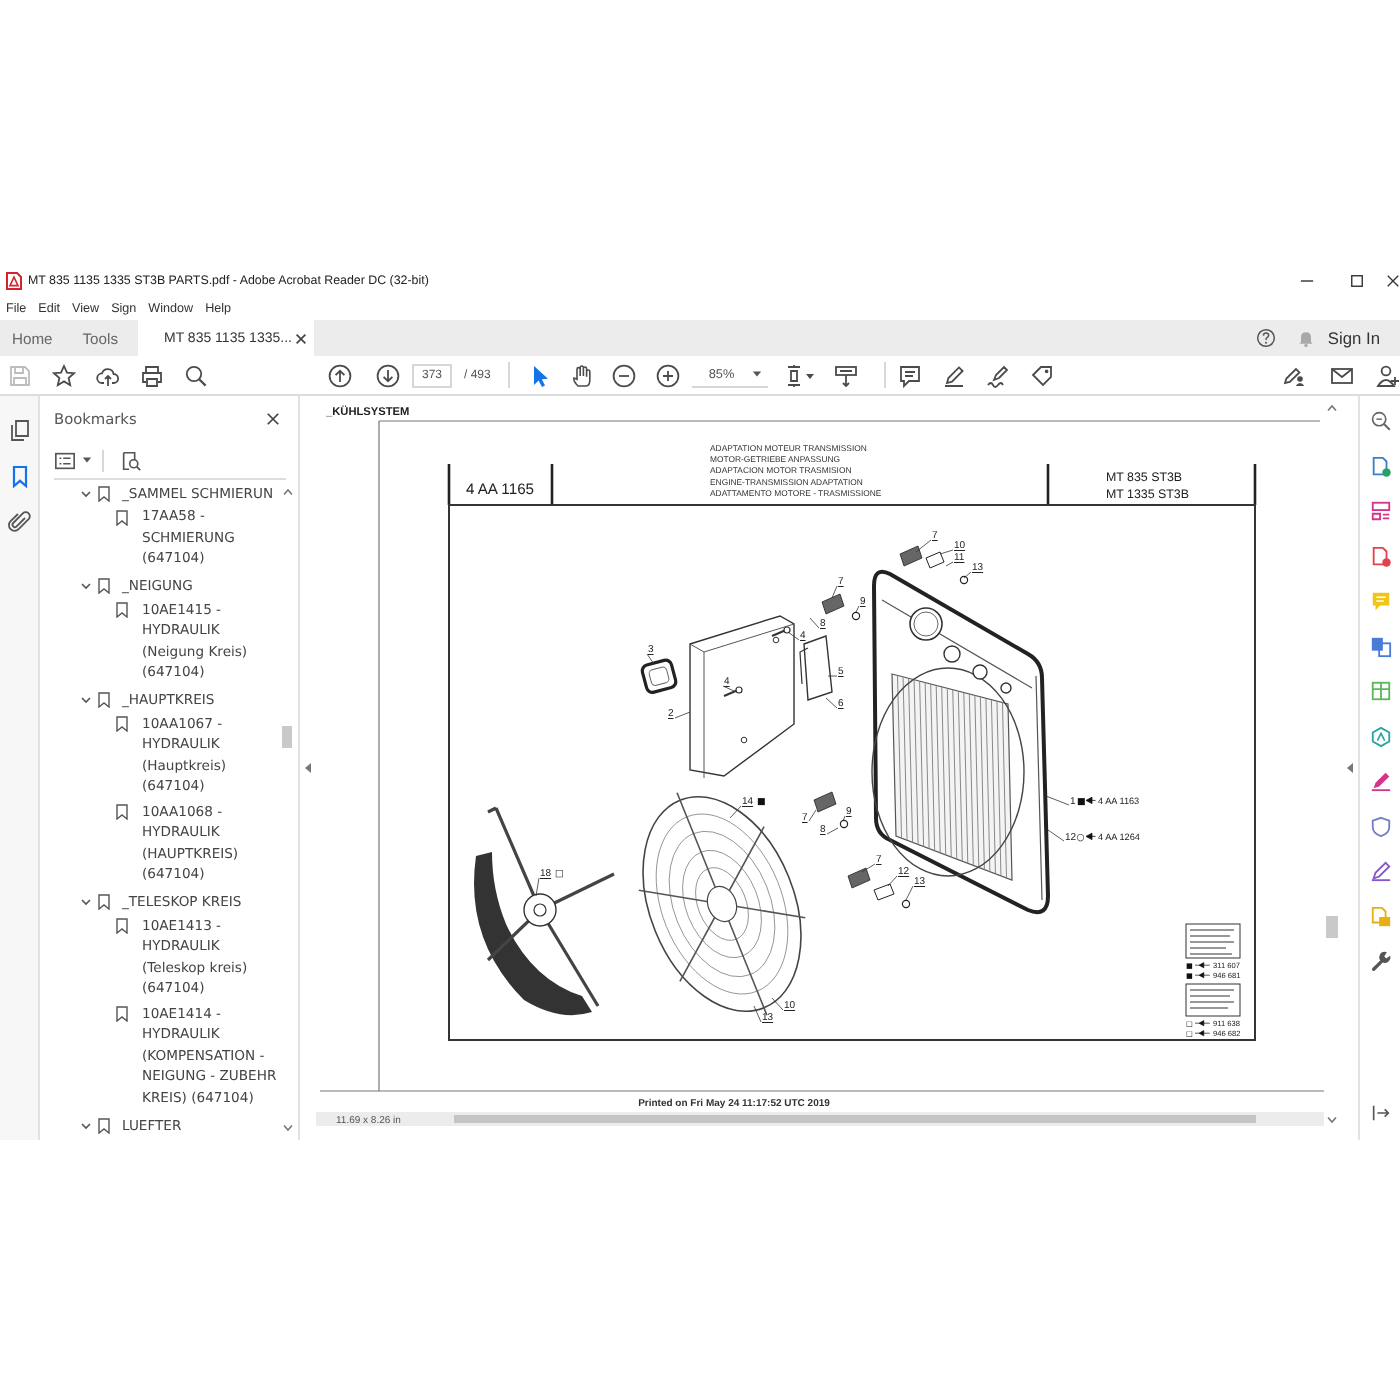 The width and height of the screenshot is (1400, 1400). I want to click on find-bookmark-icon, so click(131, 460).